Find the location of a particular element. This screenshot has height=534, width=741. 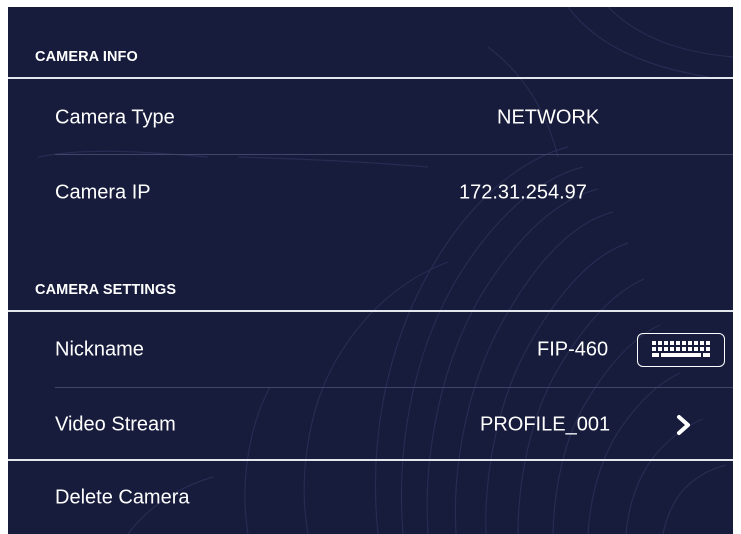

nickname-row: Nickname FIP-460 is located at coordinates (370, 349).